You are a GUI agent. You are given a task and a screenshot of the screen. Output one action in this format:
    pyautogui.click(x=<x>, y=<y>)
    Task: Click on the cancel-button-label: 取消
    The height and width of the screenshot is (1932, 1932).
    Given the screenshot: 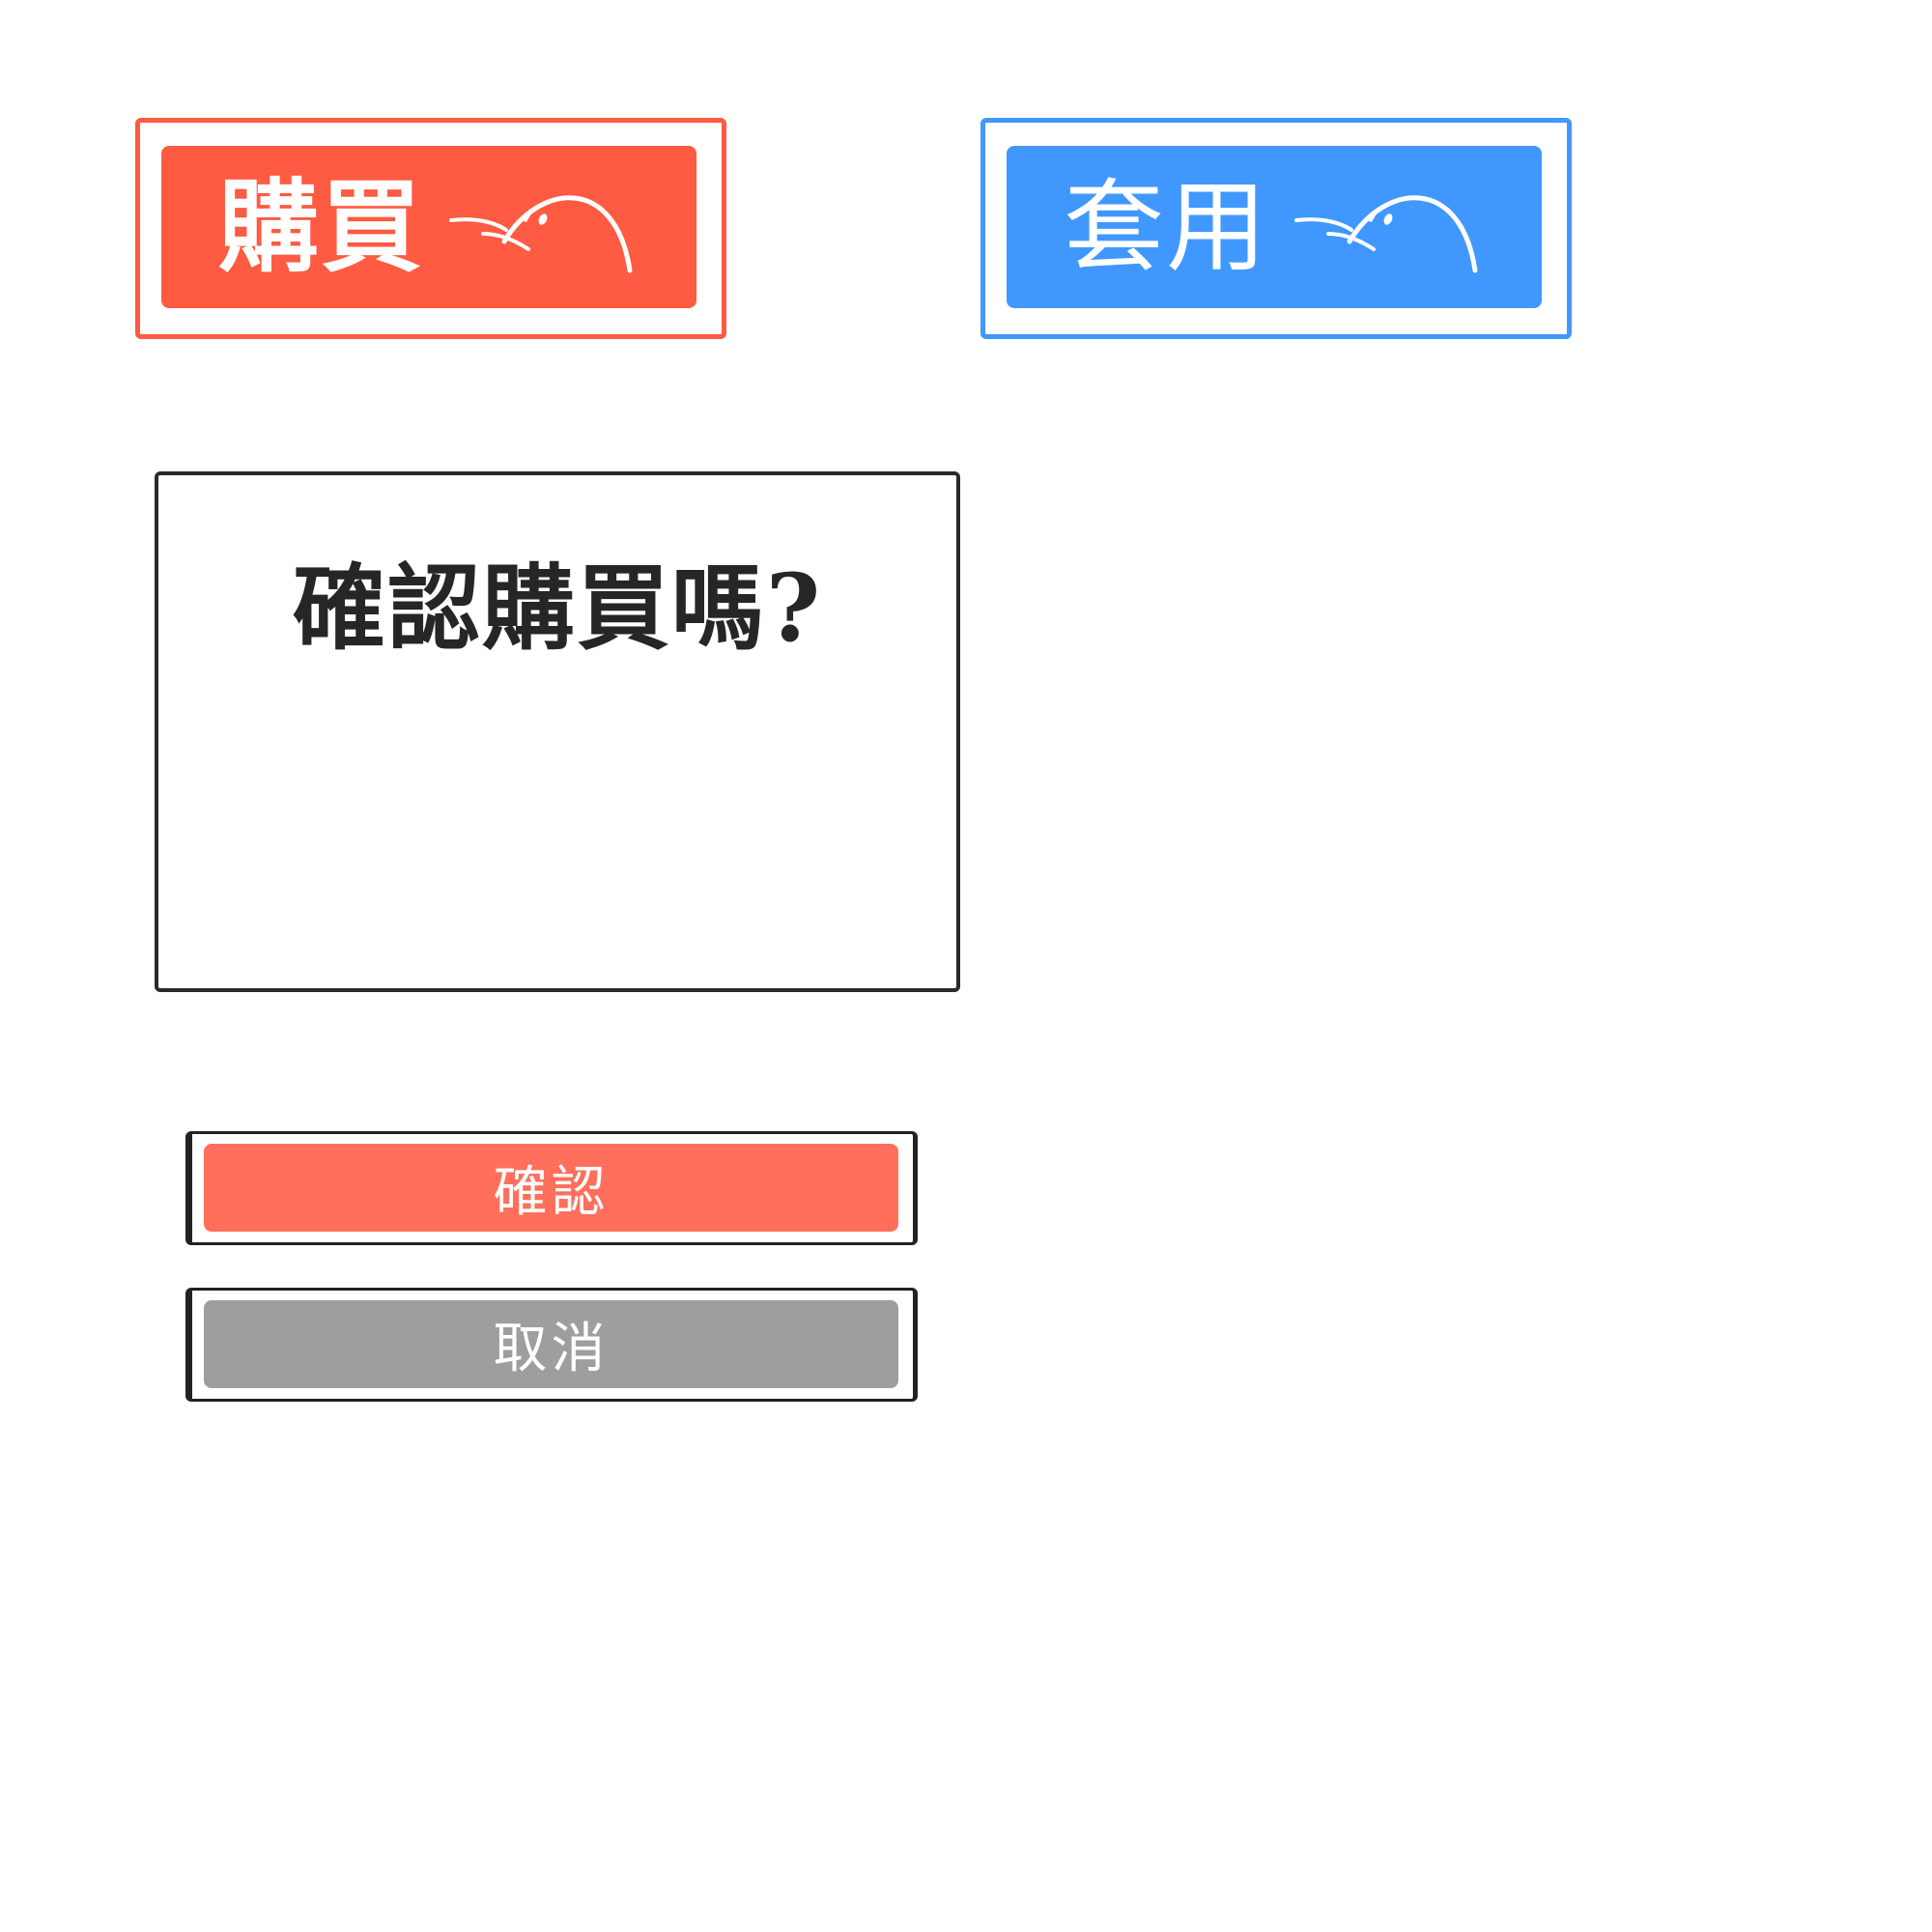 What is the action you would take?
    pyautogui.click(x=551, y=1349)
    